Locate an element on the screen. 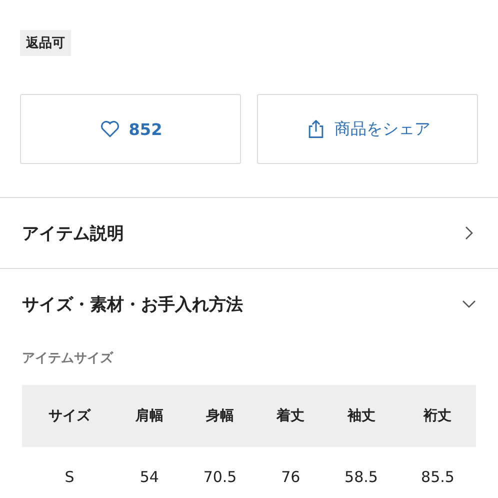 Image resolution: width=498 pixels, height=498 pixels. table-cell: 85.5 is located at coordinates (437, 472).